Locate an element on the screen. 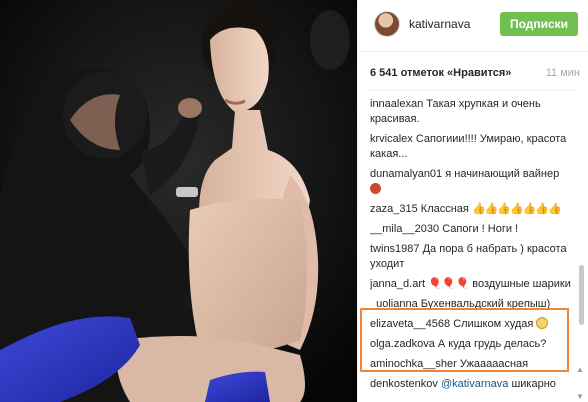 The width and height of the screenshot is (588, 402). likes-count: 6 541 отметок «Нравится» is located at coordinates (440, 73).